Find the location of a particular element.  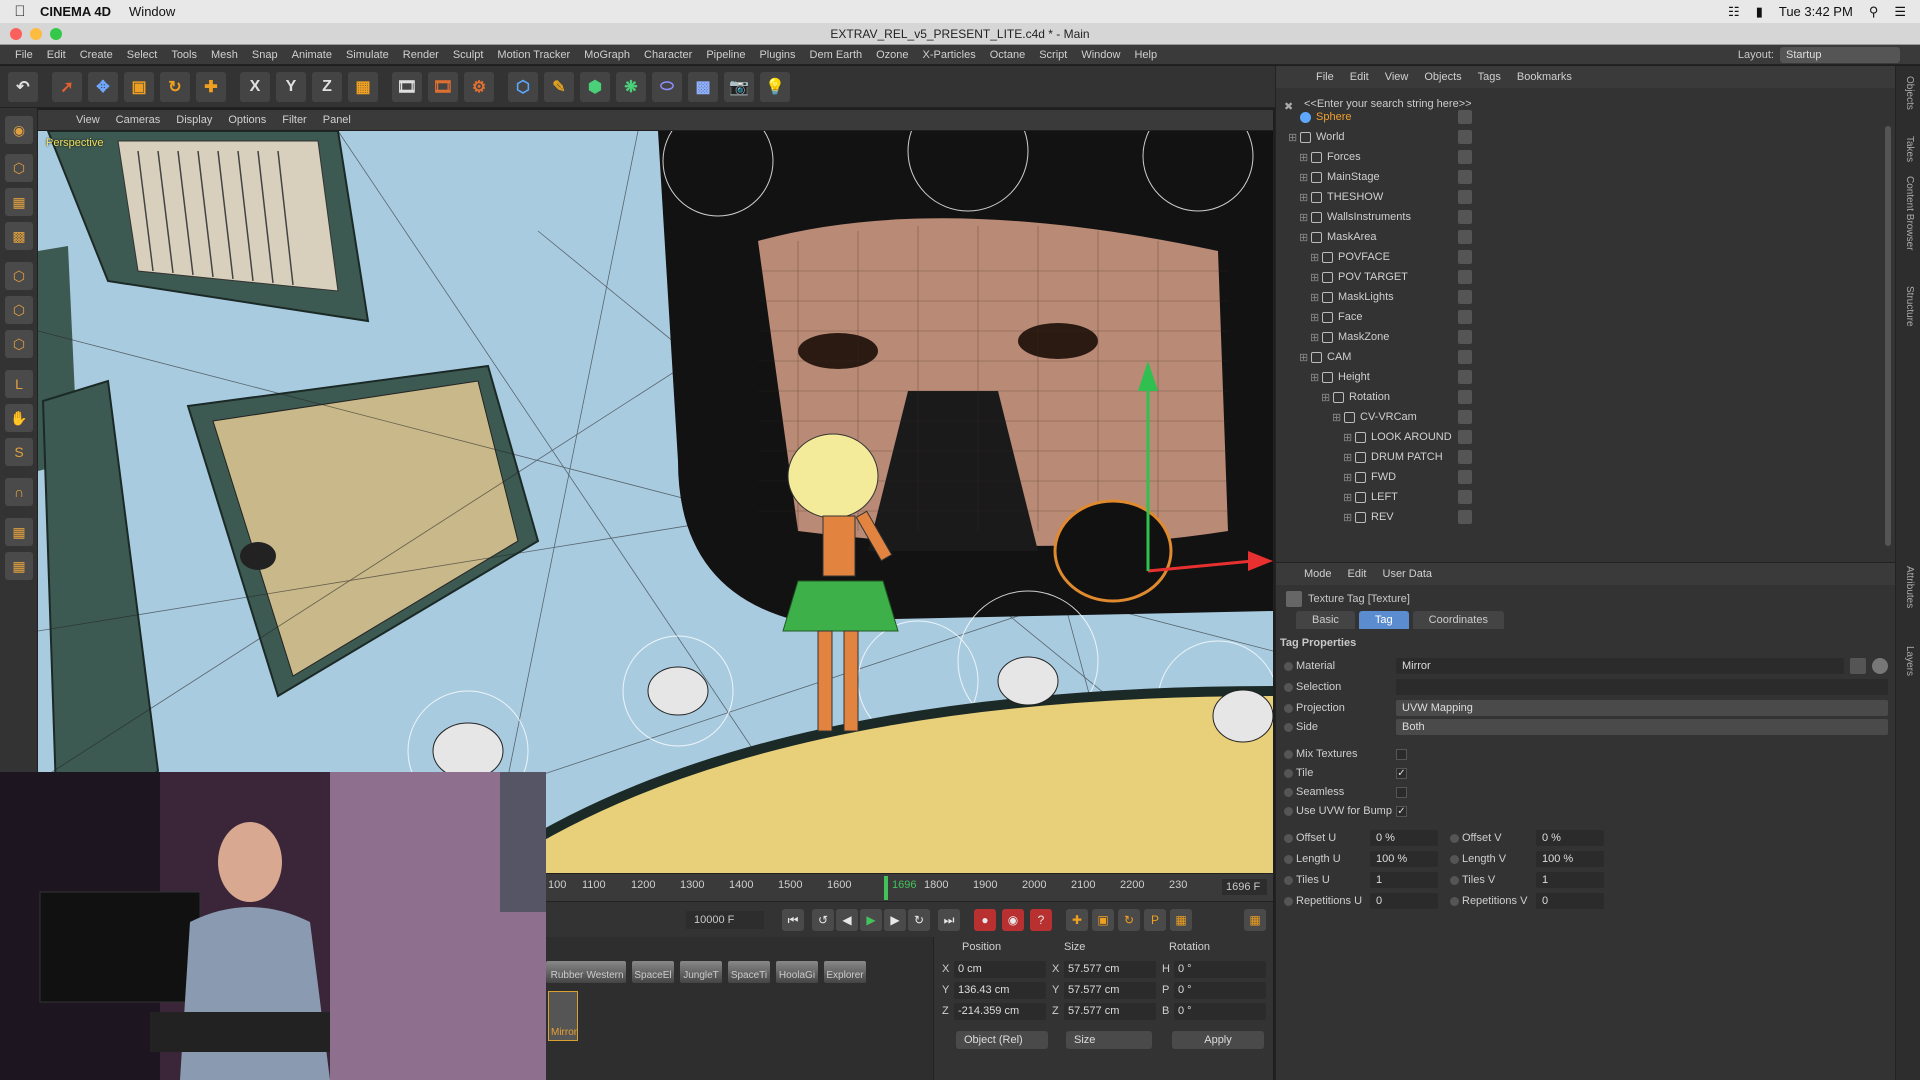

seamless-checkbox is located at coordinates (1401, 792).